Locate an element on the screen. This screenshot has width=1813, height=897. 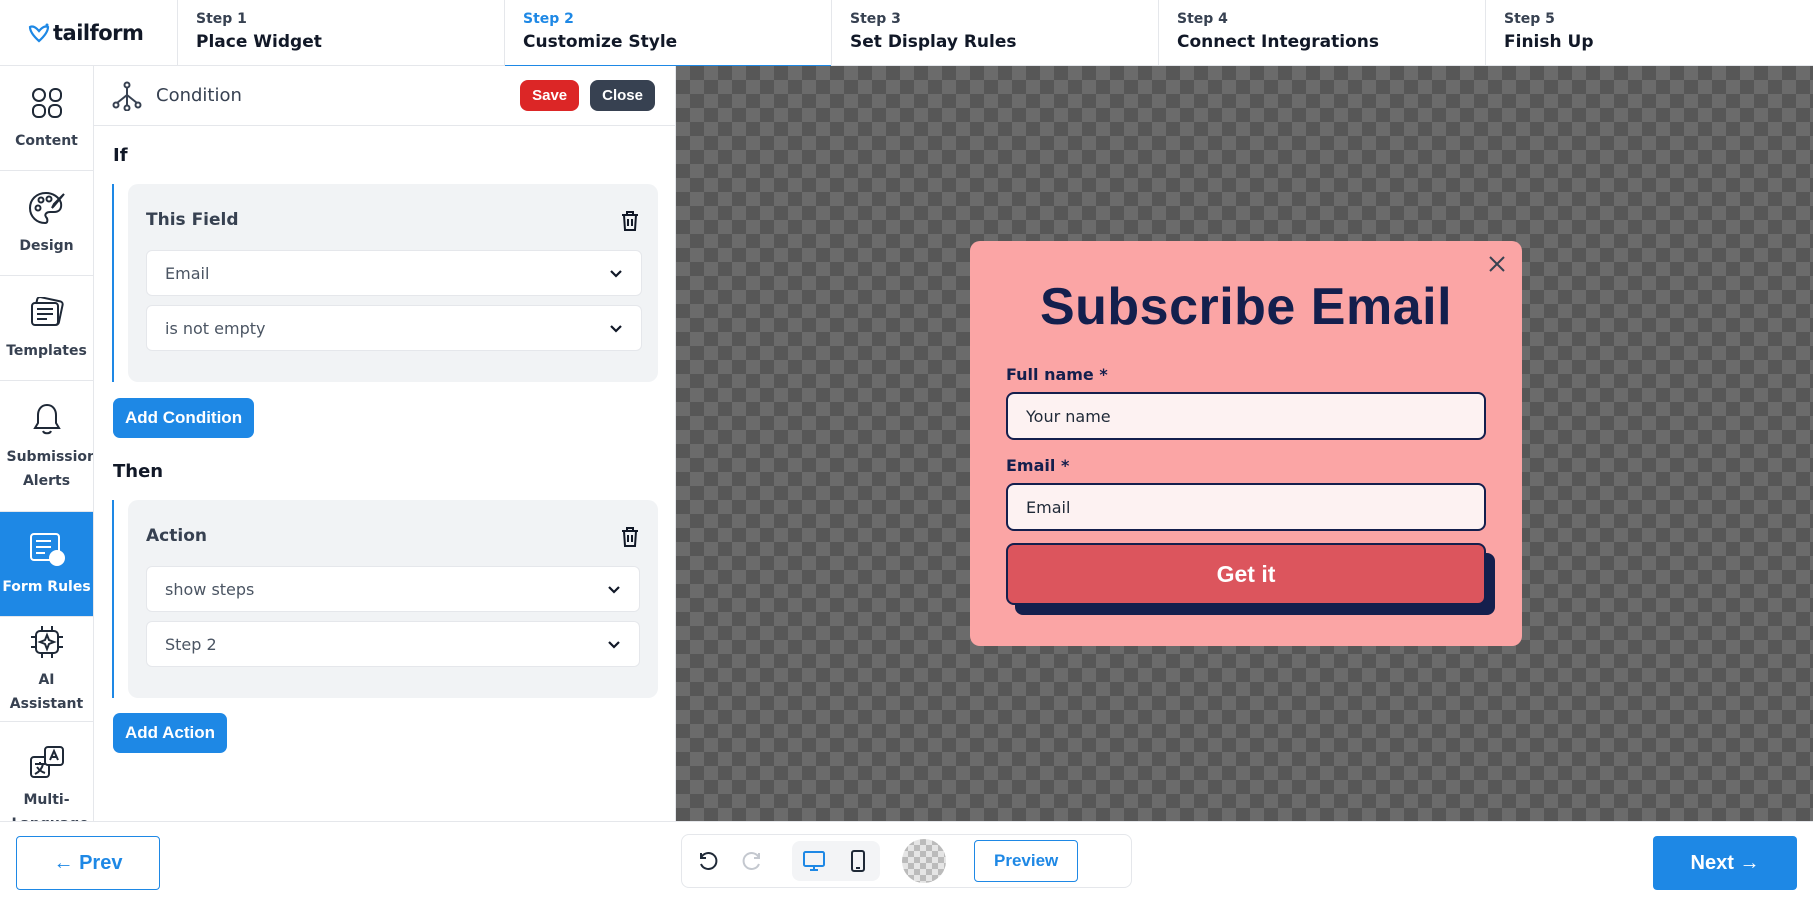
rail-item-content: Content is located at coordinates (46, 118).